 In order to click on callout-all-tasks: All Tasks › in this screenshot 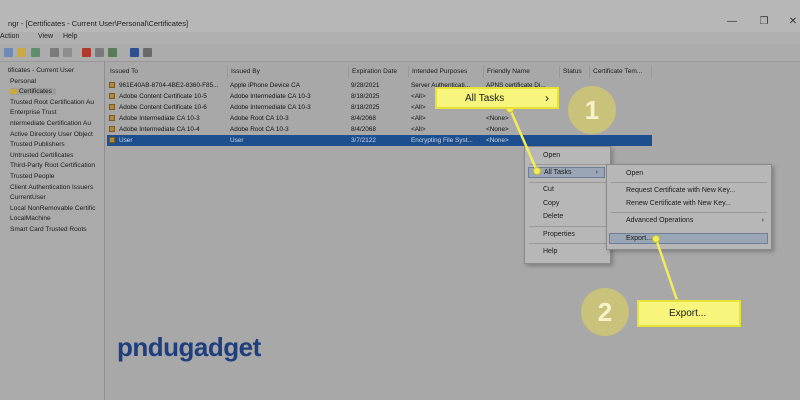, I will do `click(497, 98)`.